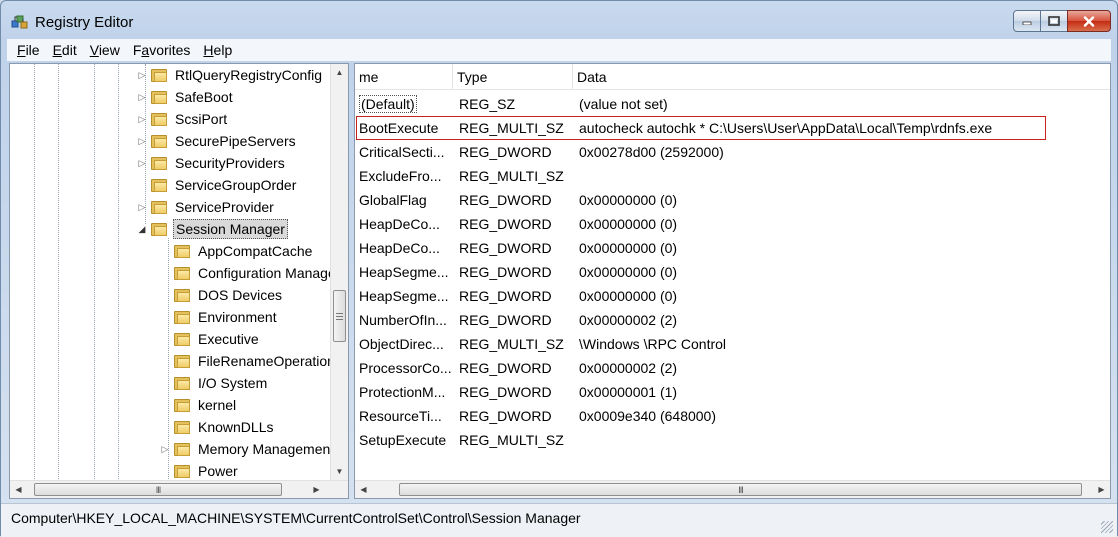  Describe the element at coordinates (212, 229) in the screenshot. I see `tree-item: ◢ Session Manager` at that location.